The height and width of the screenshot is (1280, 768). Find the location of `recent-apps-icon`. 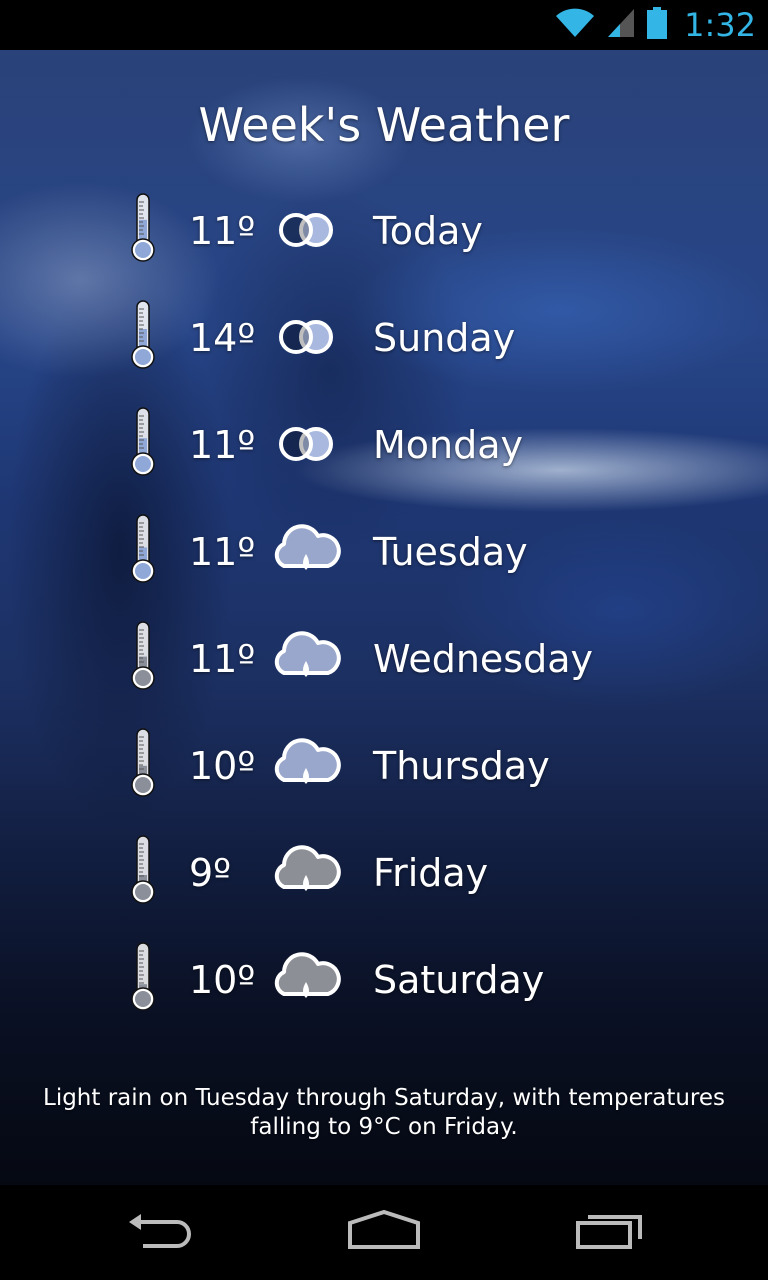

recent-apps-icon is located at coordinates (610, 1232).